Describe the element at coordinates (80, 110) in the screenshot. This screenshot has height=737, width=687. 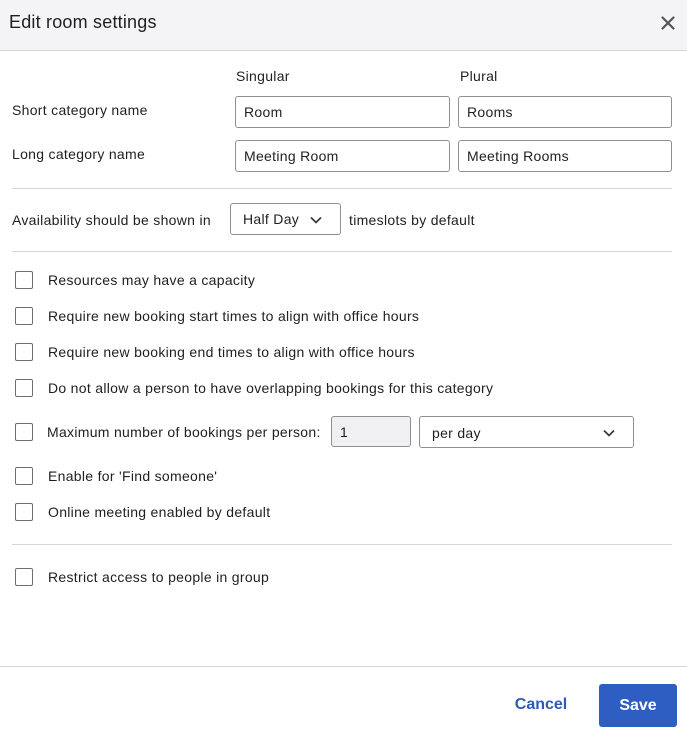
I see `short-category-label: Short category name` at that location.